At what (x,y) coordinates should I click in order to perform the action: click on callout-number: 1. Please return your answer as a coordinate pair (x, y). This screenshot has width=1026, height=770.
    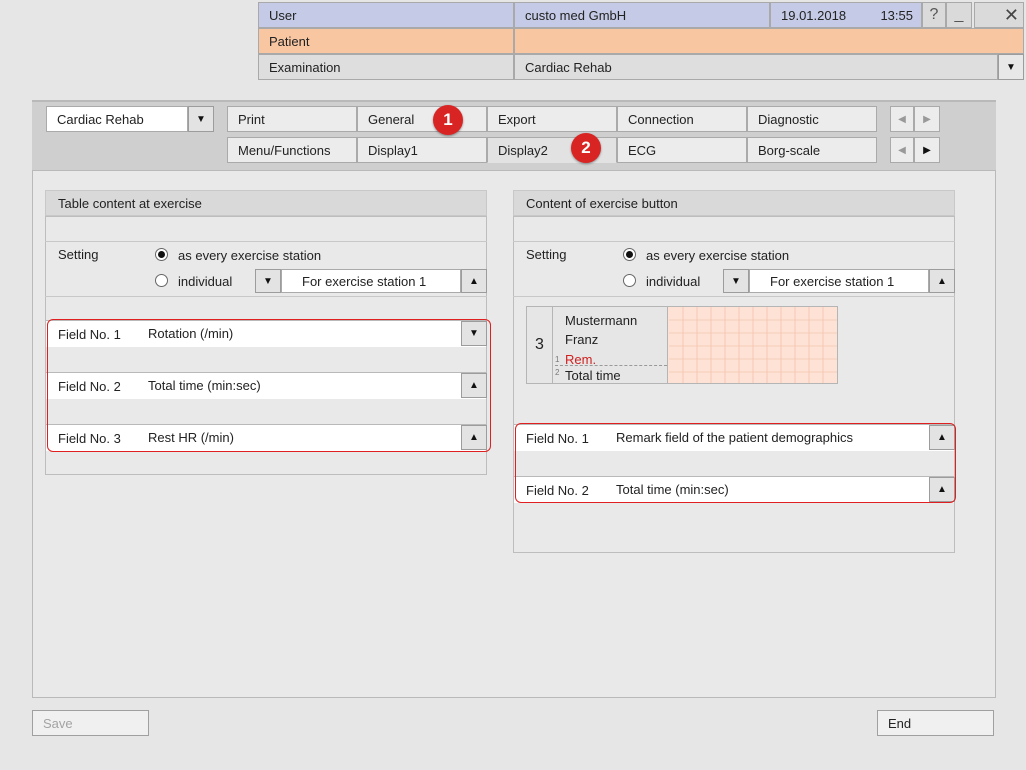
    Looking at the image, I should click on (448, 119).